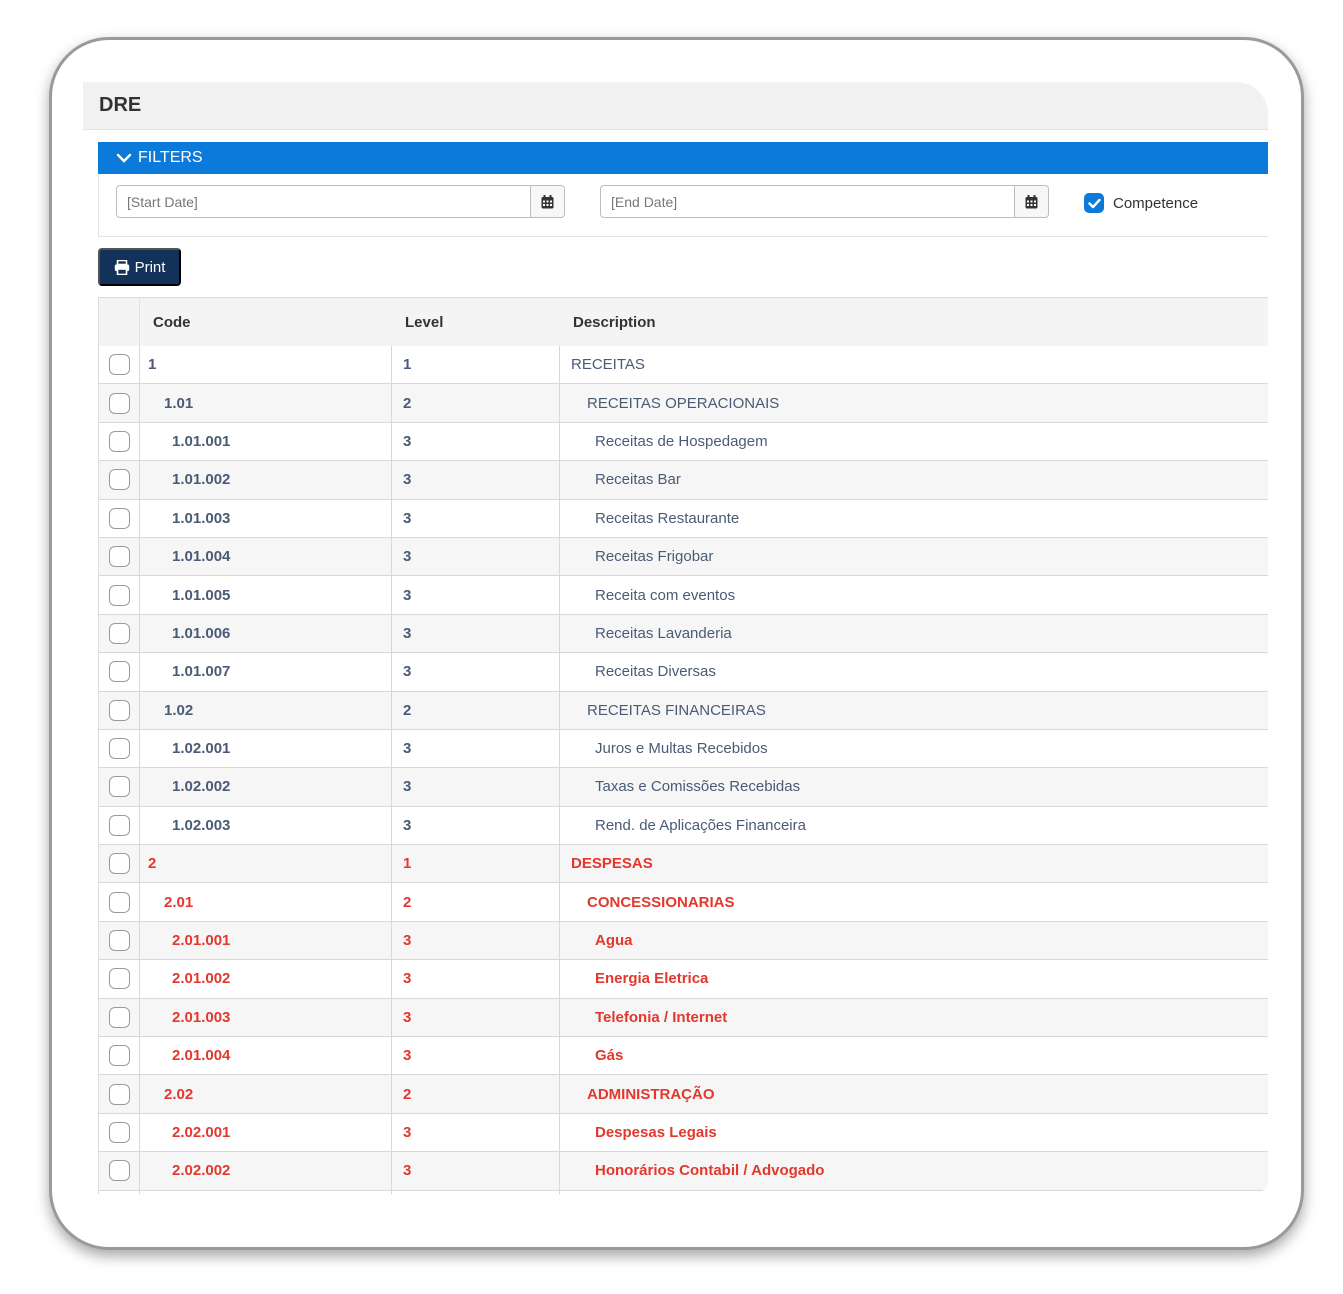 The image size is (1343, 1294). Describe the element at coordinates (266, 787) in the screenshot. I see `cell-code: 1.02.002` at that location.